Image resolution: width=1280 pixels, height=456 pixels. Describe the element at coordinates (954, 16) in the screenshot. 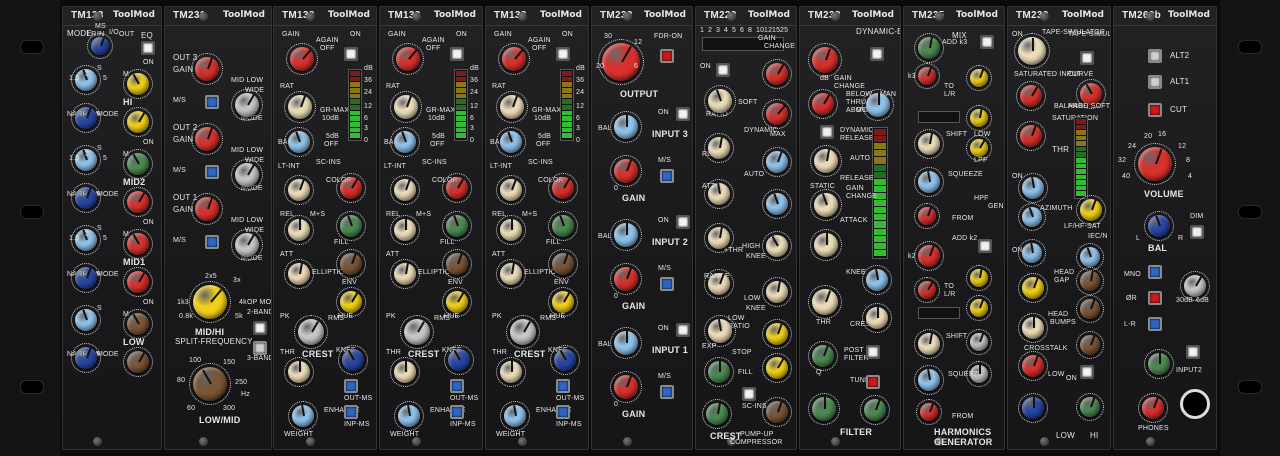

I see `module-header: TM235 ToolMod` at that location.